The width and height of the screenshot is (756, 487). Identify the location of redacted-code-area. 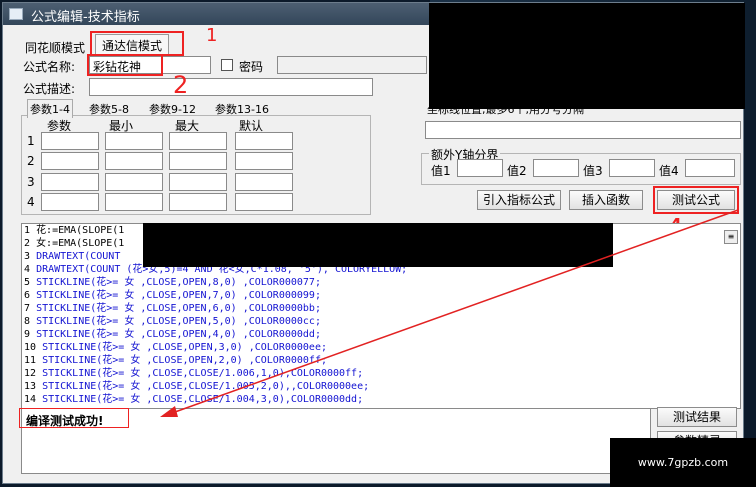
(378, 245).